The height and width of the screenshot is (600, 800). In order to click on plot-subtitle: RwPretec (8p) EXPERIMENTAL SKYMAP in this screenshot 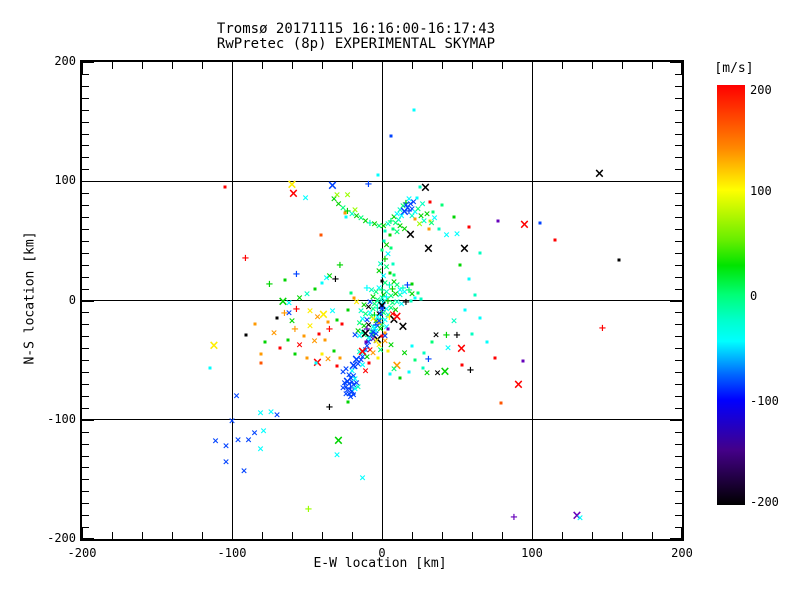, I will do `click(356, 44)`.